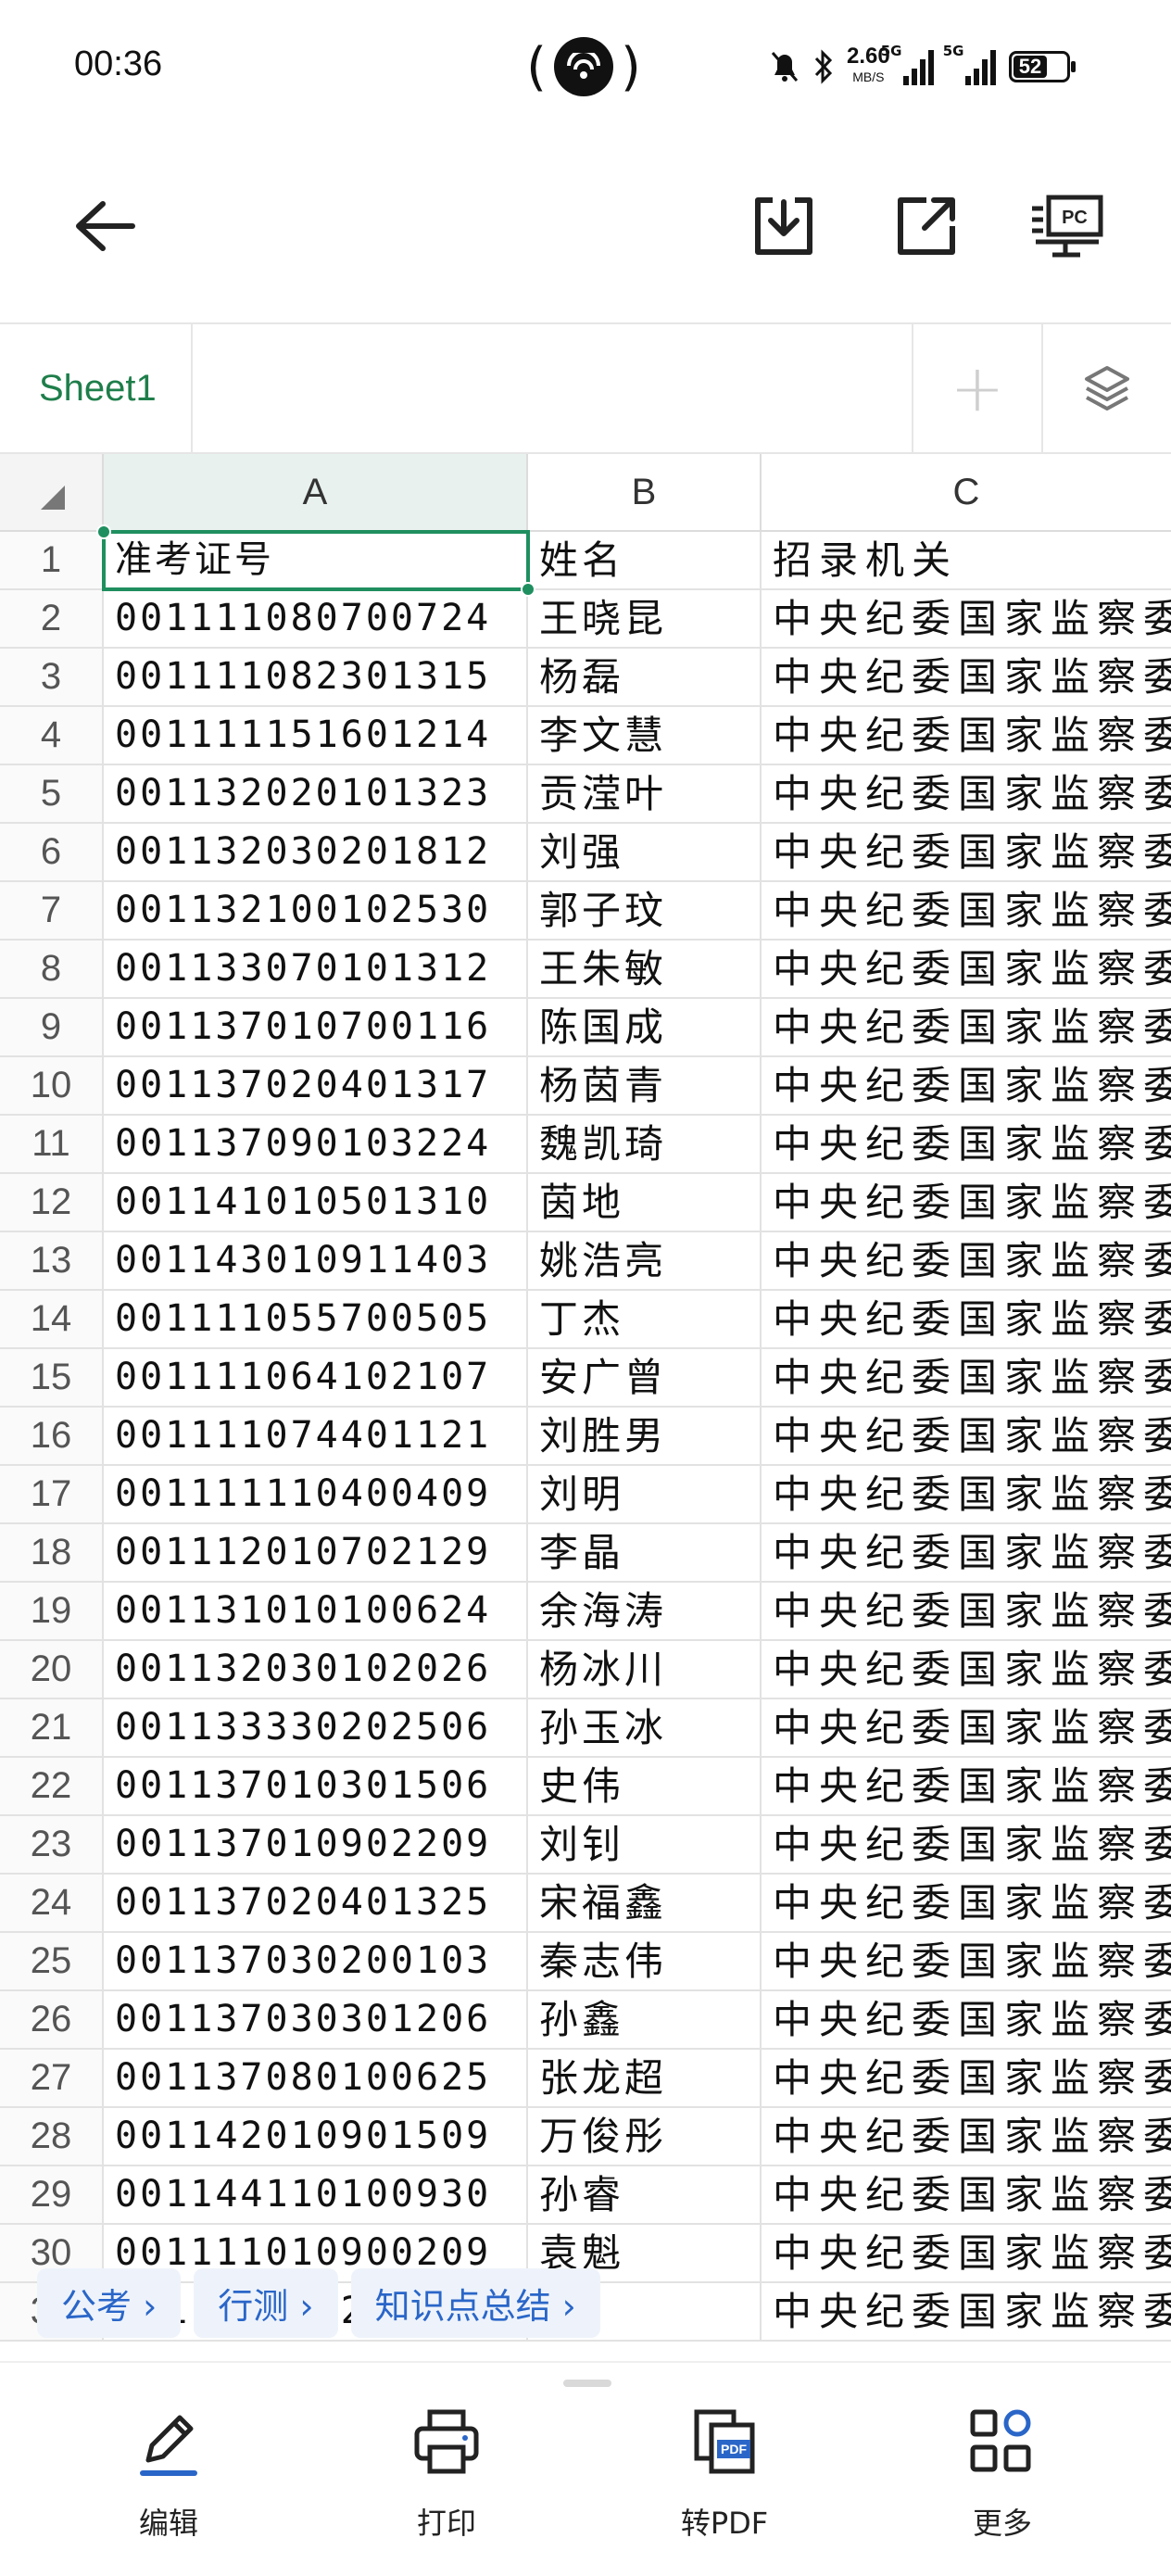 This screenshot has height=2576, width=1171. I want to click on row-number: 16, so click(52, 1437).